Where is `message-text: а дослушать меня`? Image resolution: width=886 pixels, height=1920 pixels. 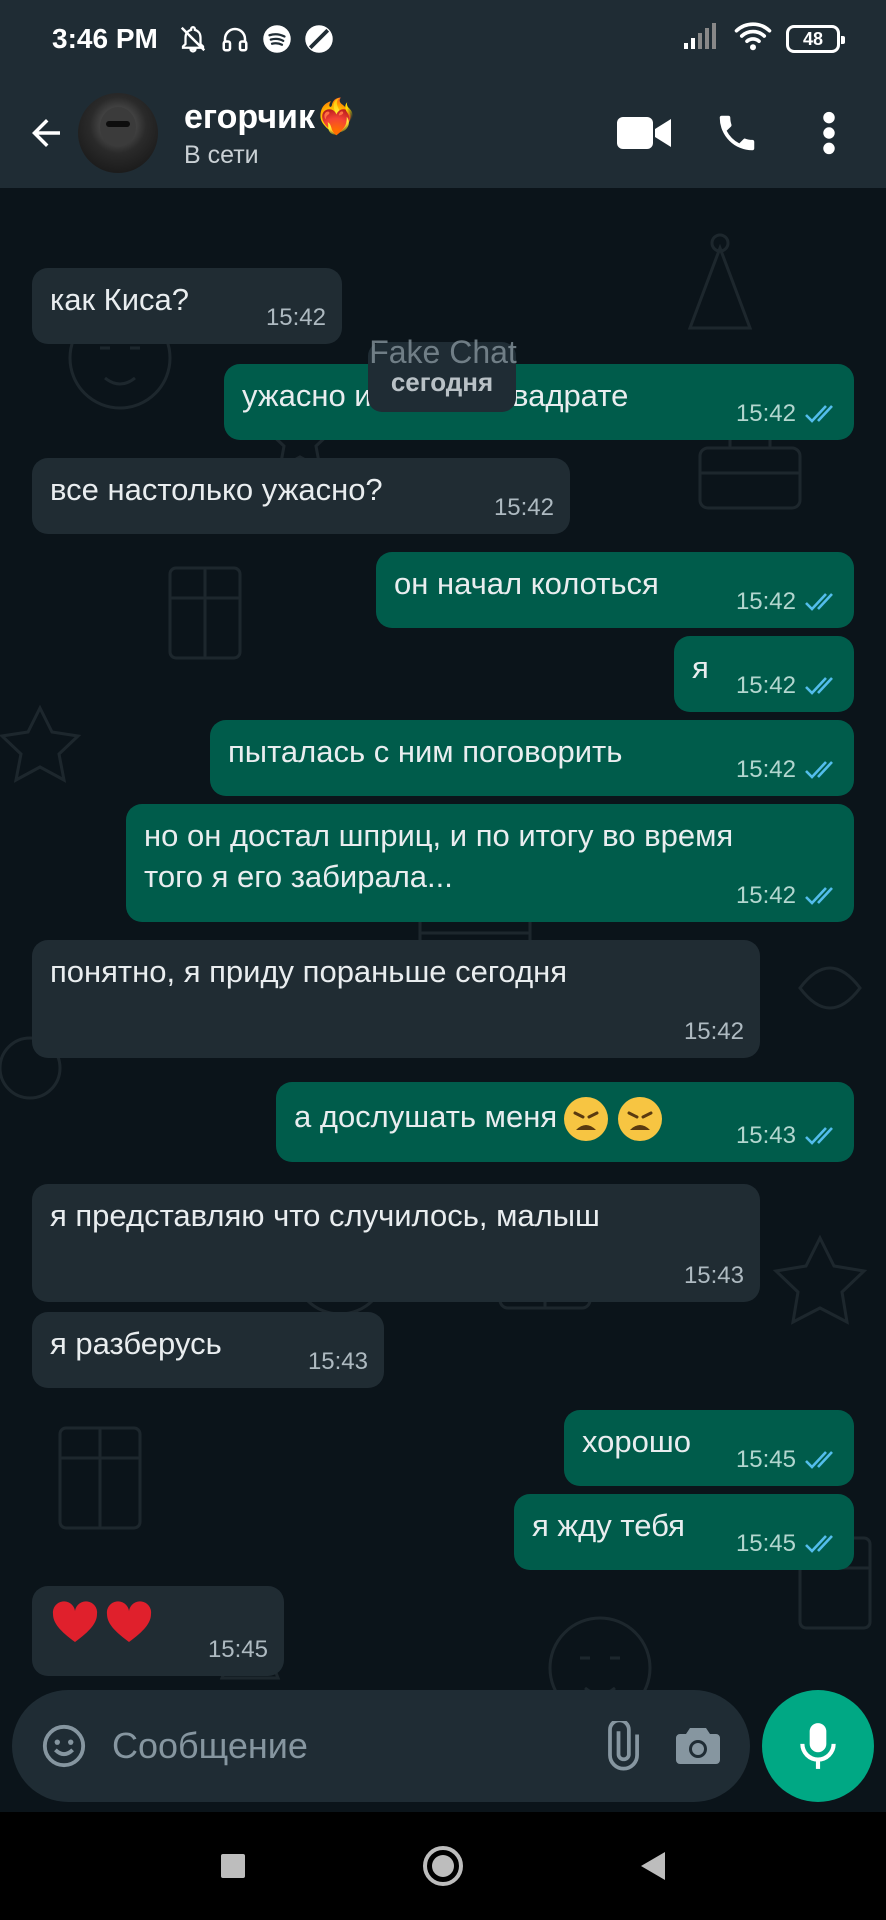
message-text: а дослушать меня is located at coordinates (426, 1117).